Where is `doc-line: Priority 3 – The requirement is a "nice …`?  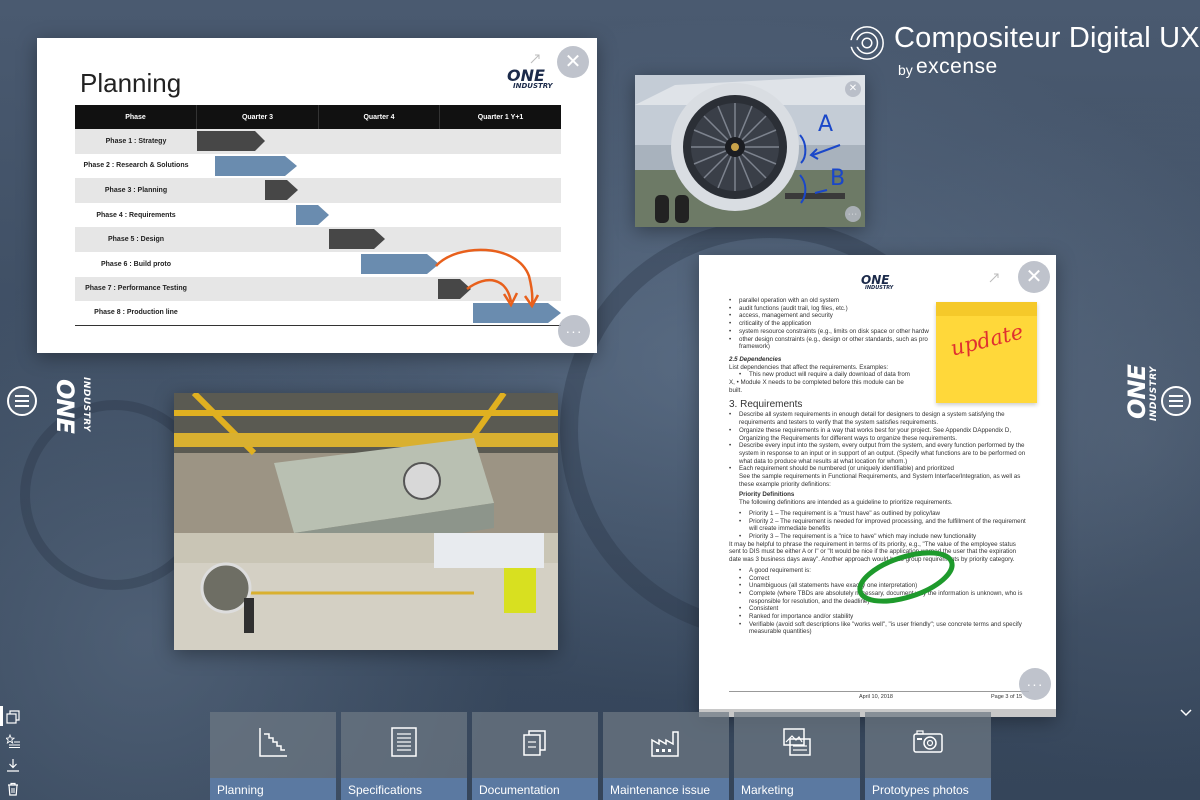 doc-line: Priority 3 – The requirement is a "nice … is located at coordinates (879, 537).